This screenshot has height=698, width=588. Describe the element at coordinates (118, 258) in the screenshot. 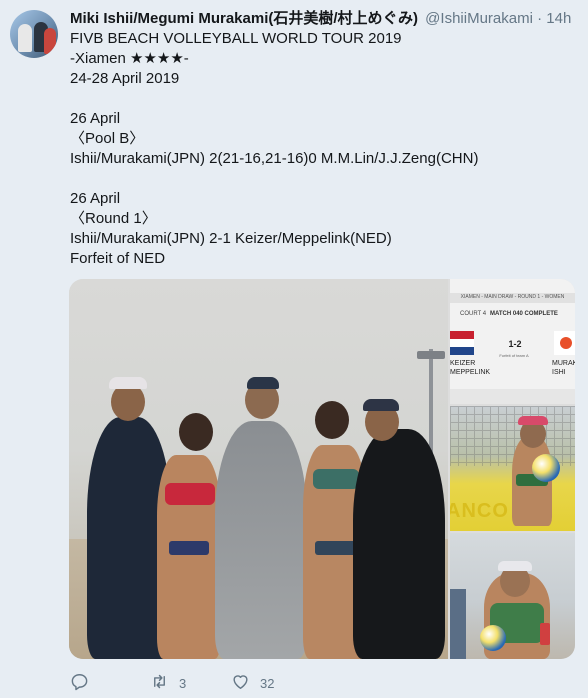

I see `tweet-line: Forfeit of NED` at that location.